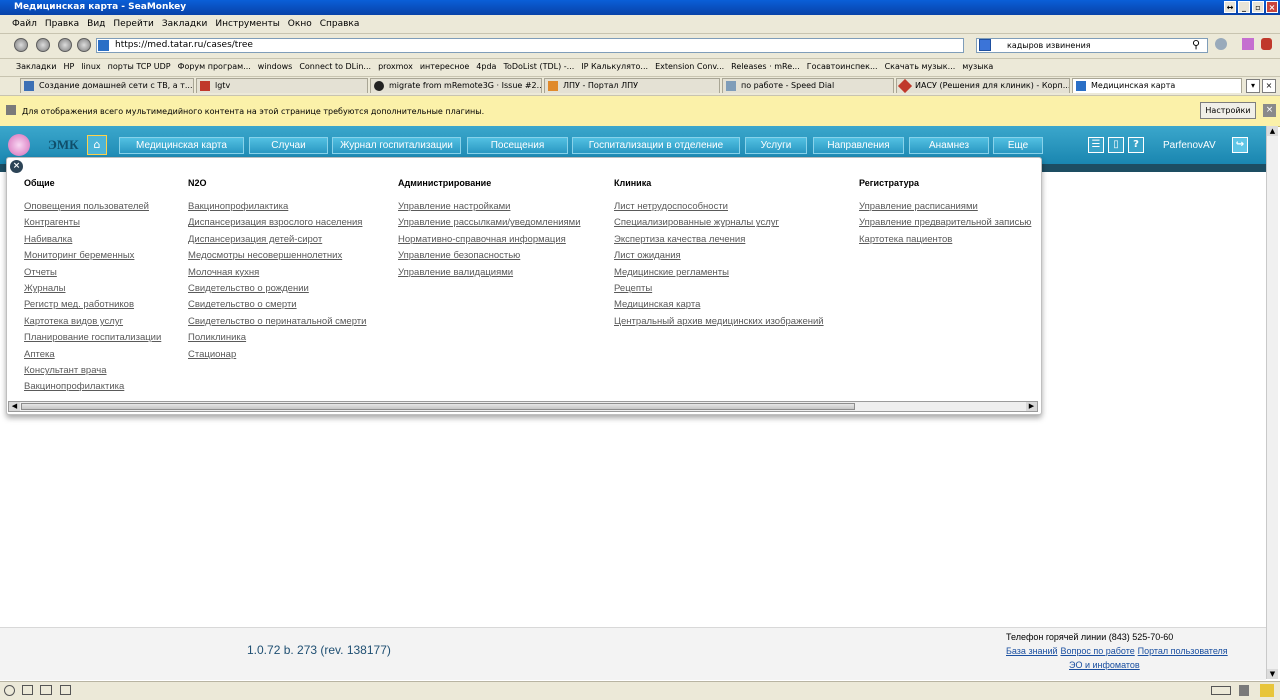  I want to click on menu-link: Поликлиника, so click(277, 338).